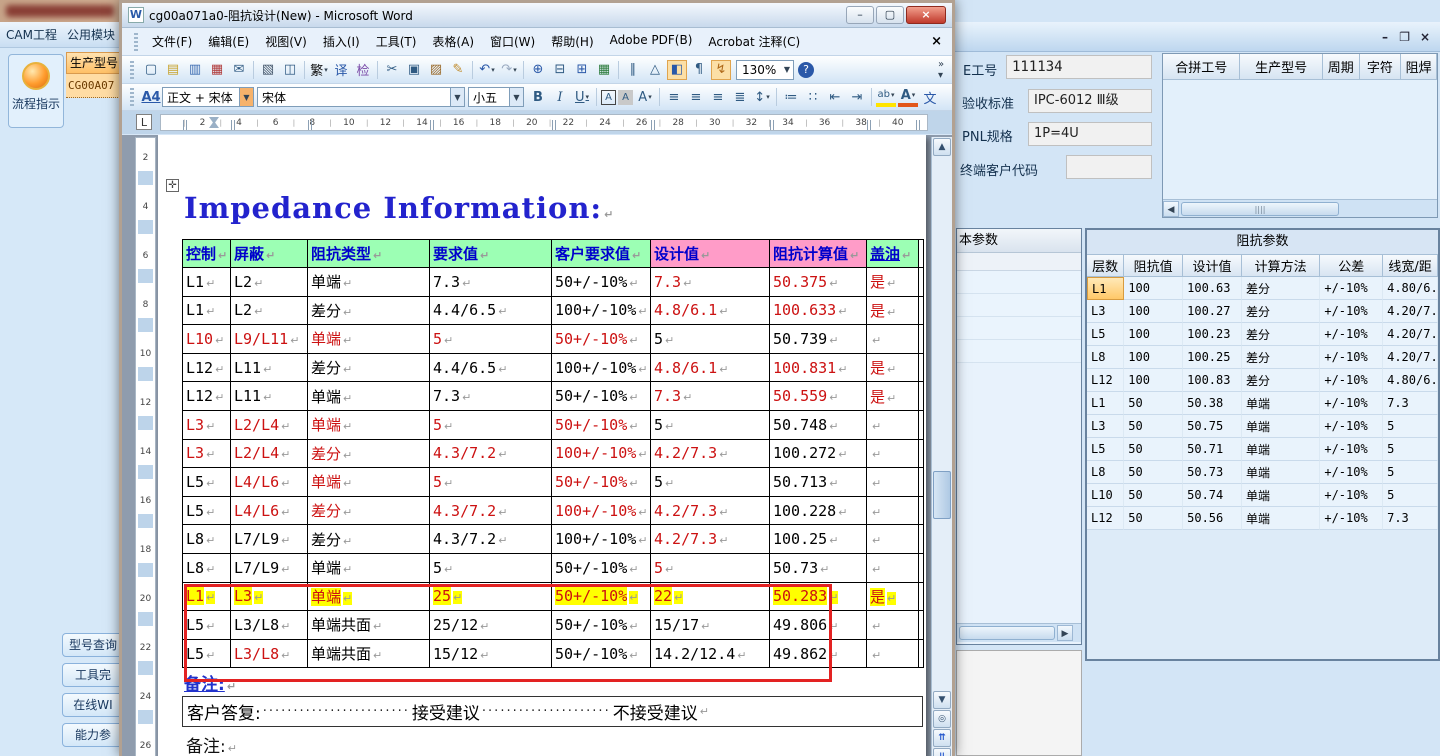 This screenshot has height=756, width=1440. What do you see at coordinates (655, 70) in the screenshot?
I see `chart-icon: △` at bounding box center [655, 70].